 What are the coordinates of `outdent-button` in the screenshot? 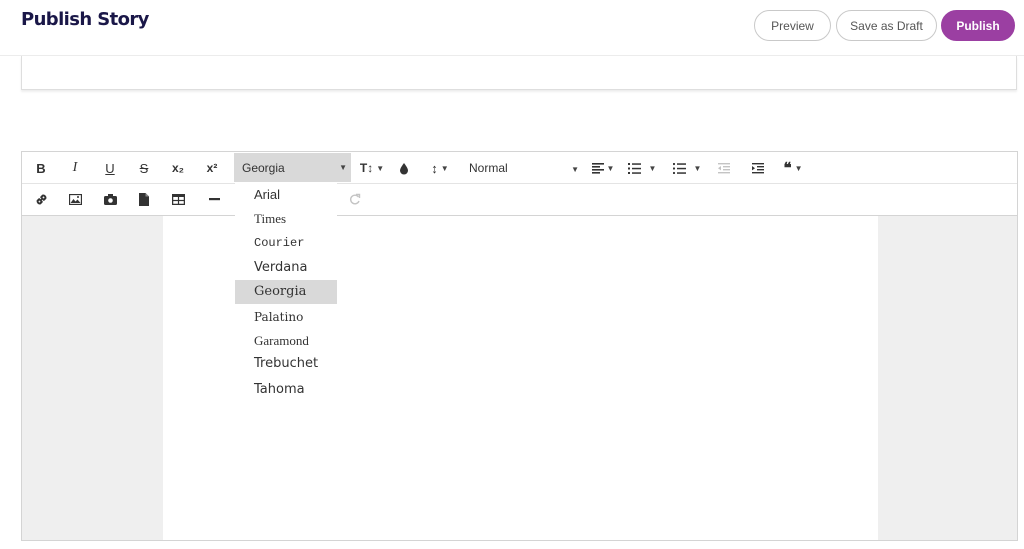 It's located at (724, 168).